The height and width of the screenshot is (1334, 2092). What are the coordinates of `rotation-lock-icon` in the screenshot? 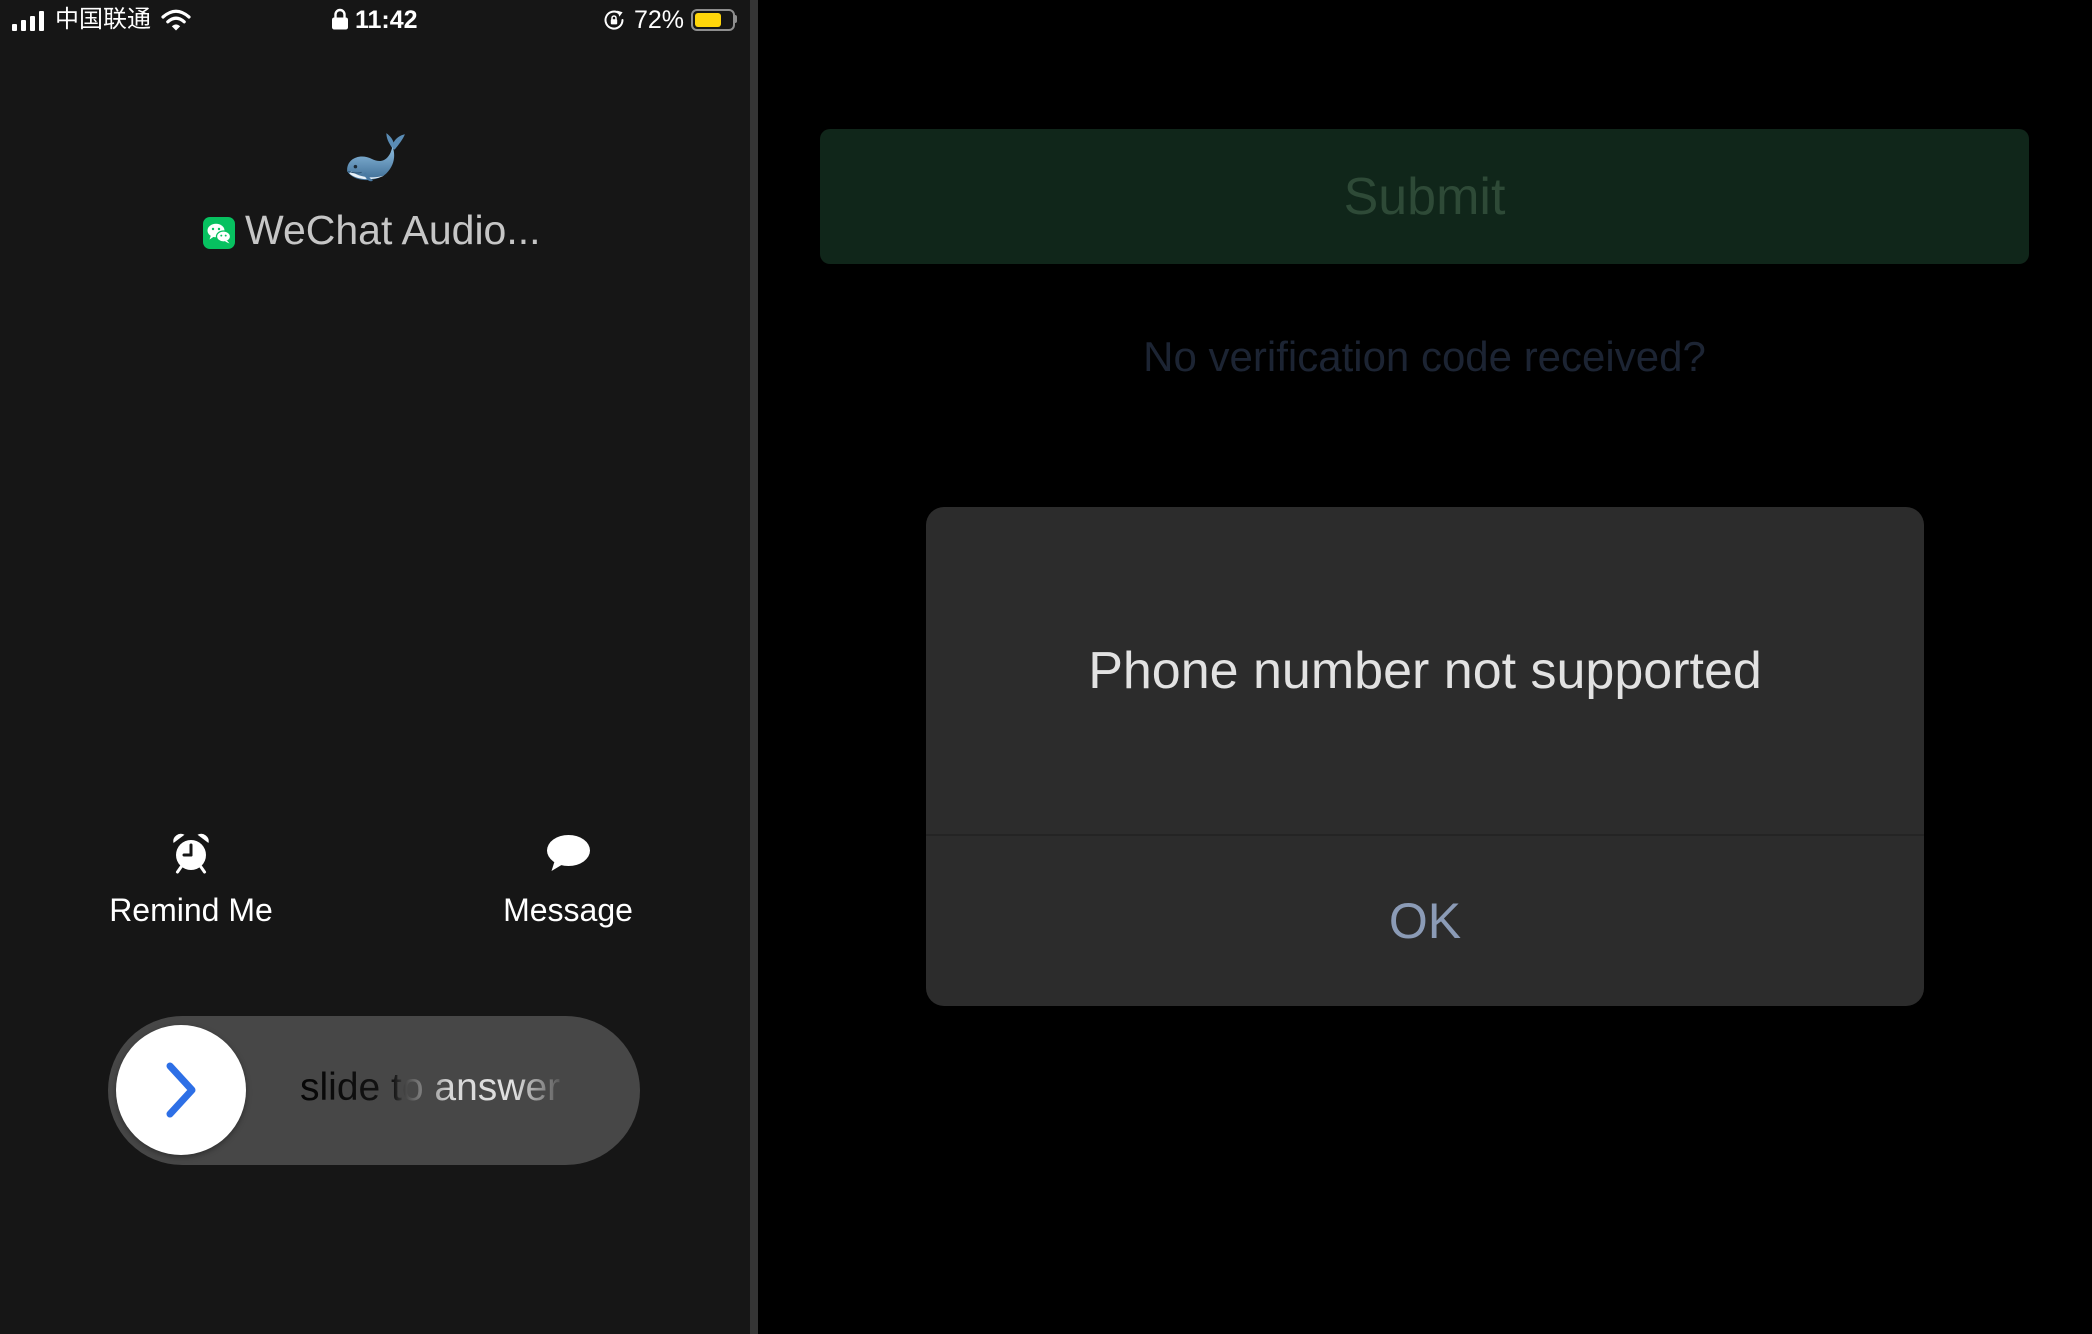 It's located at (614, 20).